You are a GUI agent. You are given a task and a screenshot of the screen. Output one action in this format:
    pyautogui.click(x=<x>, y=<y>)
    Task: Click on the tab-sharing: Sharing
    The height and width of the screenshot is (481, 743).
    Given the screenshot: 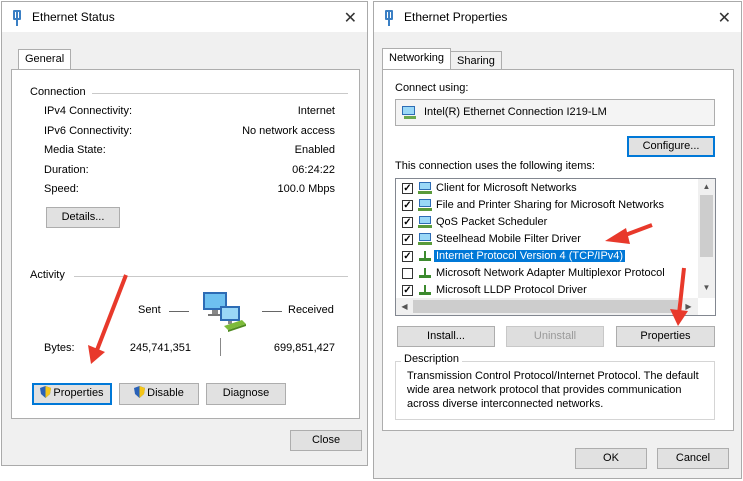 What is the action you would take?
    pyautogui.click(x=476, y=60)
    